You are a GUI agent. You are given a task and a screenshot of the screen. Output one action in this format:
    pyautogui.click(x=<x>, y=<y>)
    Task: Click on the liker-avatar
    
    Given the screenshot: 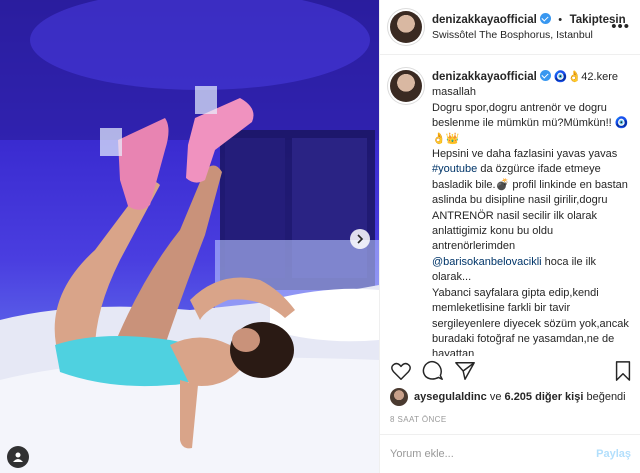 What is the action you would take?
    pyautogui.click(x=399, y=397)
    